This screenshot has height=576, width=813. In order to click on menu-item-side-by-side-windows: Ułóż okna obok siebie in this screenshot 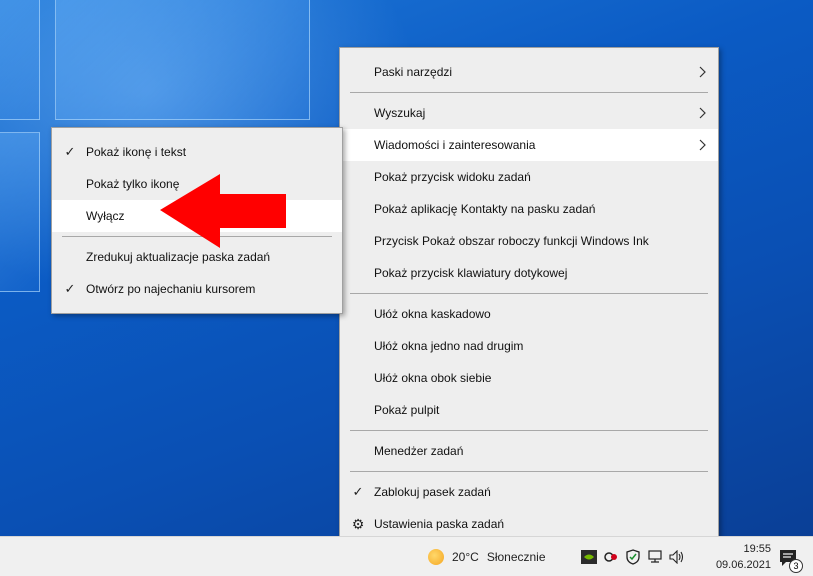, I will do `click(529, 378)`.